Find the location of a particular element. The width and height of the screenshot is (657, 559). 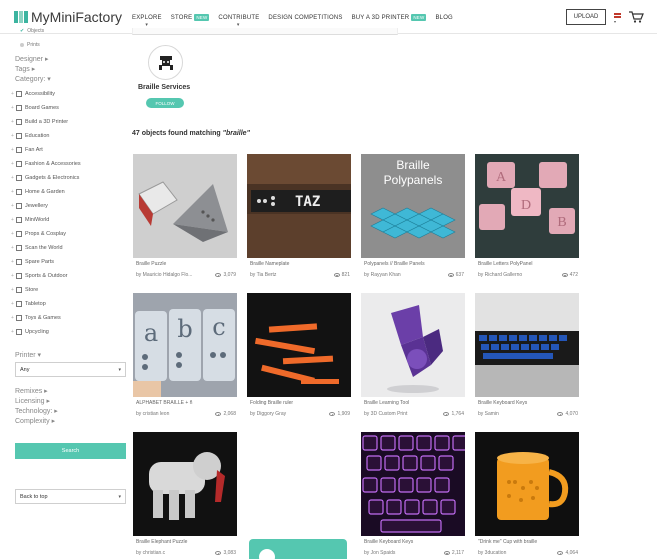

uk-flag-icon is located at coordinates (617, 15).